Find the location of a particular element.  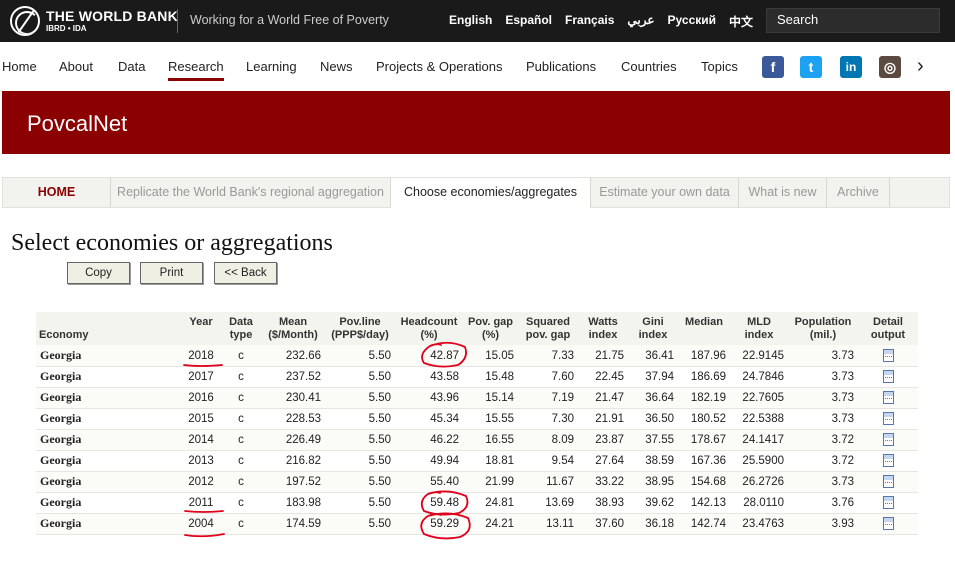

cell-mean: 237.52 is located at coordinates (293, 377).